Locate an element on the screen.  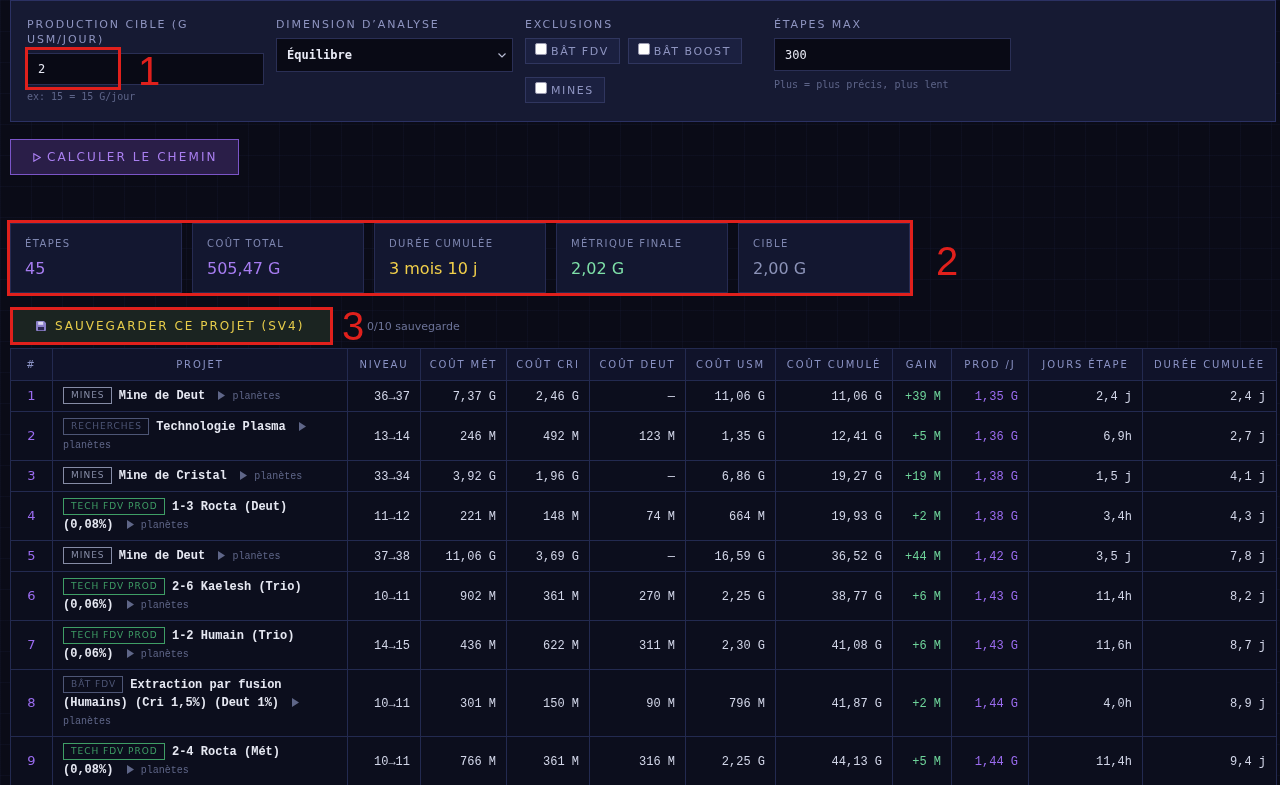
stat-label: MÉTRIQUE FINALE is located at coordinates (627, 244).